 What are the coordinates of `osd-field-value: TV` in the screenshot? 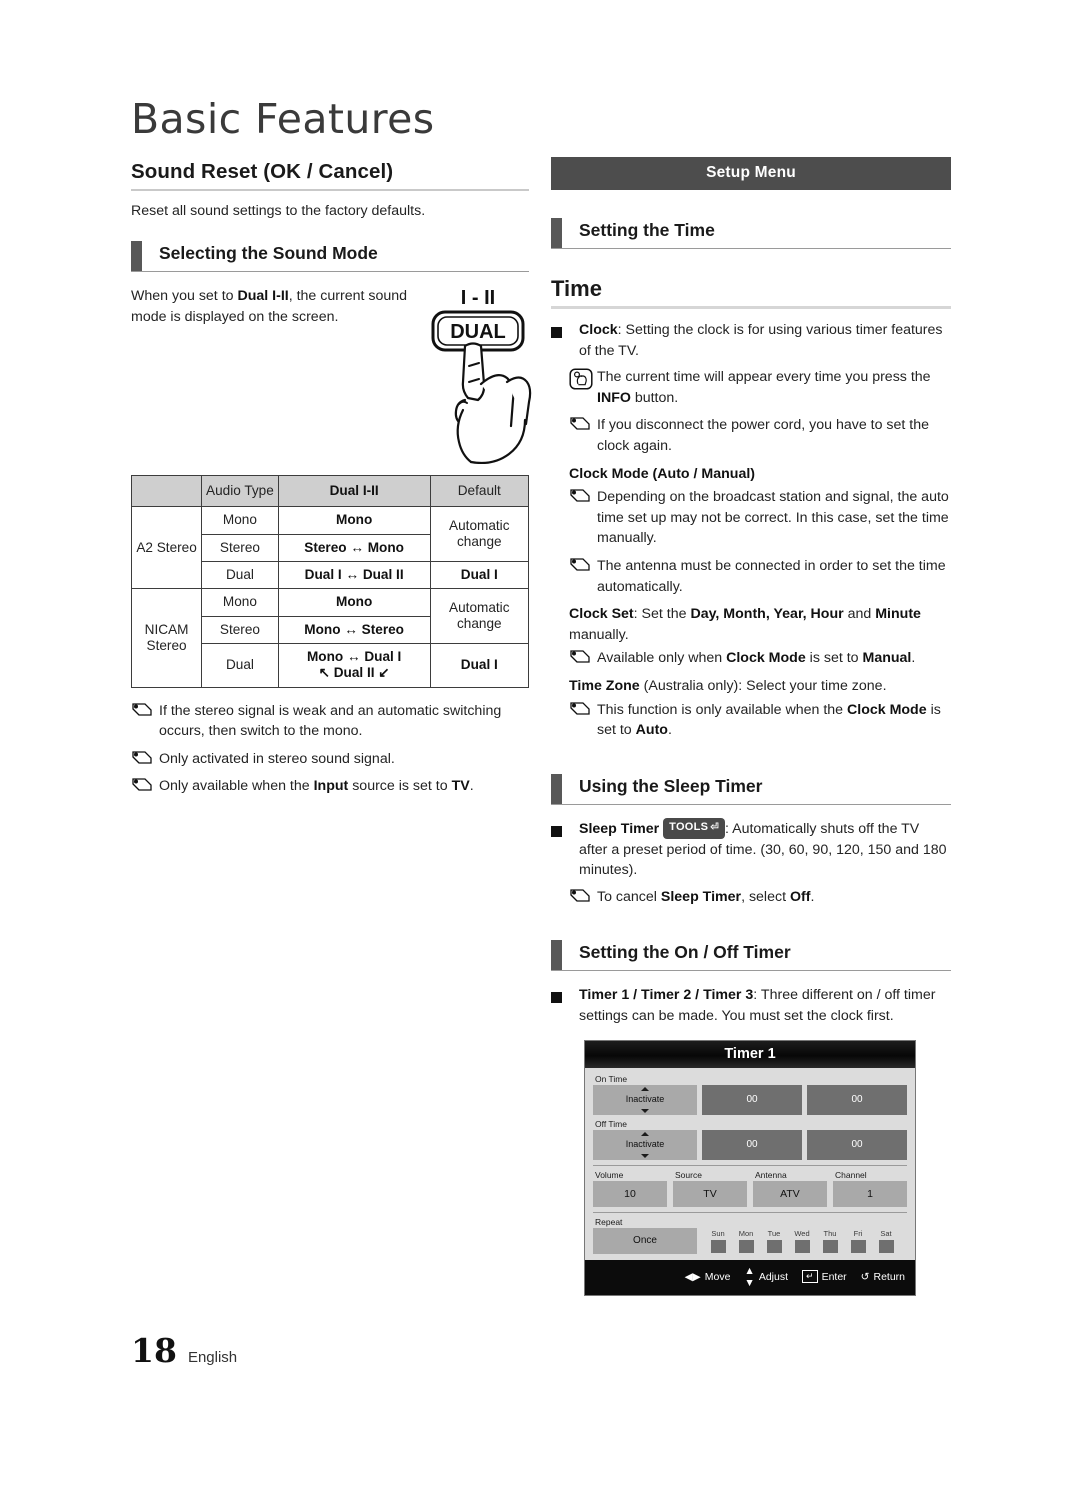 It's located at (710, 1193).